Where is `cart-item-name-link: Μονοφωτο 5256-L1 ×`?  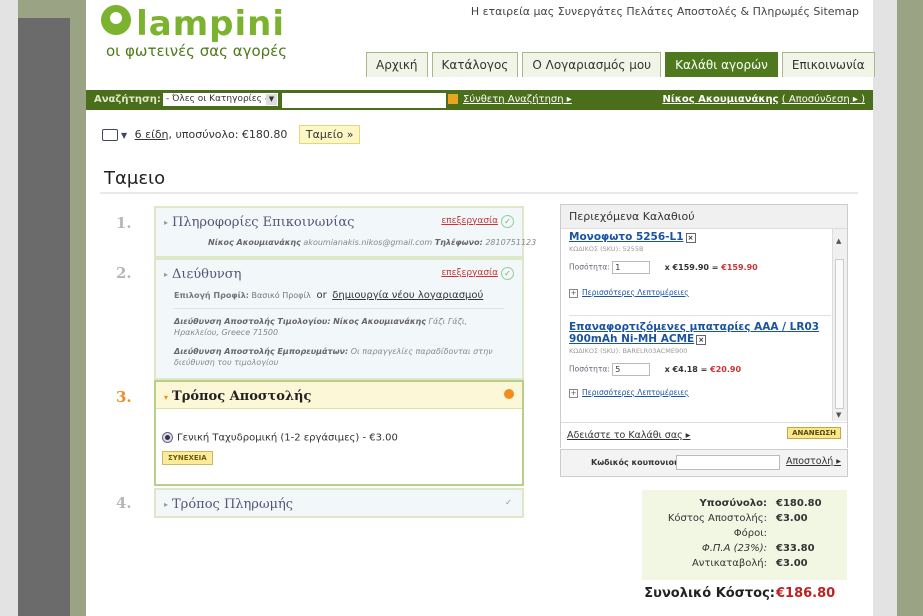
cart-item-name-link: Μονοφωτο 5256-L1 × is located at coordinates (700, 237).